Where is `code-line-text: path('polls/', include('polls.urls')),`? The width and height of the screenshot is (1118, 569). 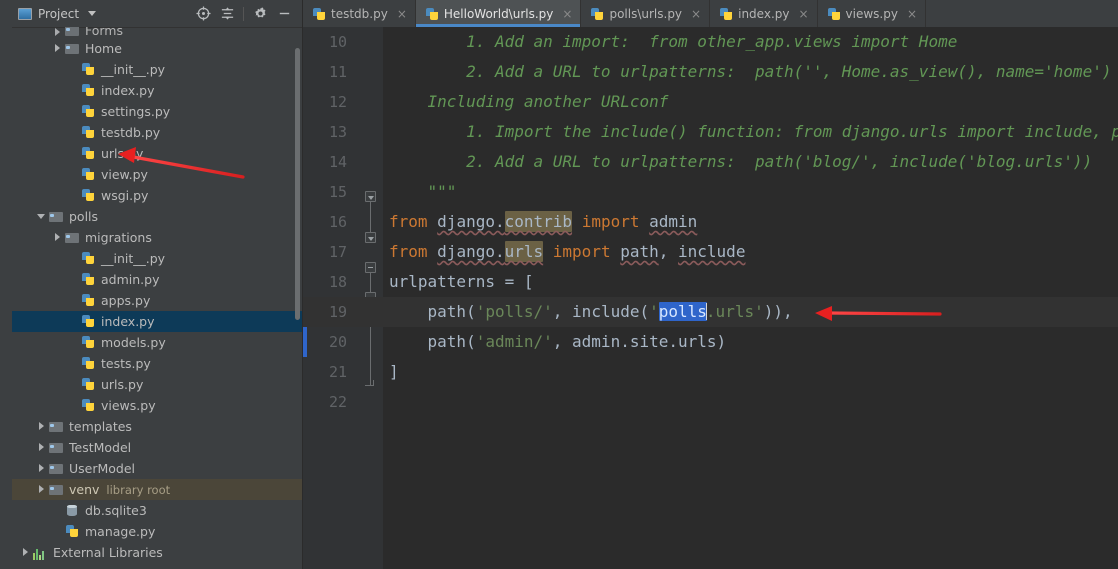
code-line-text: path('polls/', include('polls.urls')), is located at coordinates (591, 311).